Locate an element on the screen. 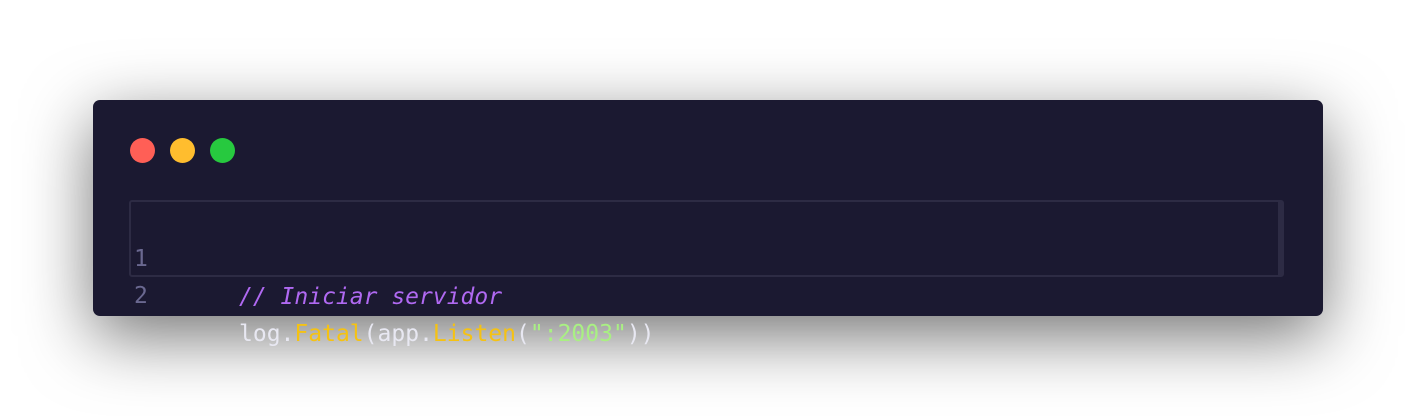 The image size is (1414, 416). close-button is located at coordinates (142, 150).